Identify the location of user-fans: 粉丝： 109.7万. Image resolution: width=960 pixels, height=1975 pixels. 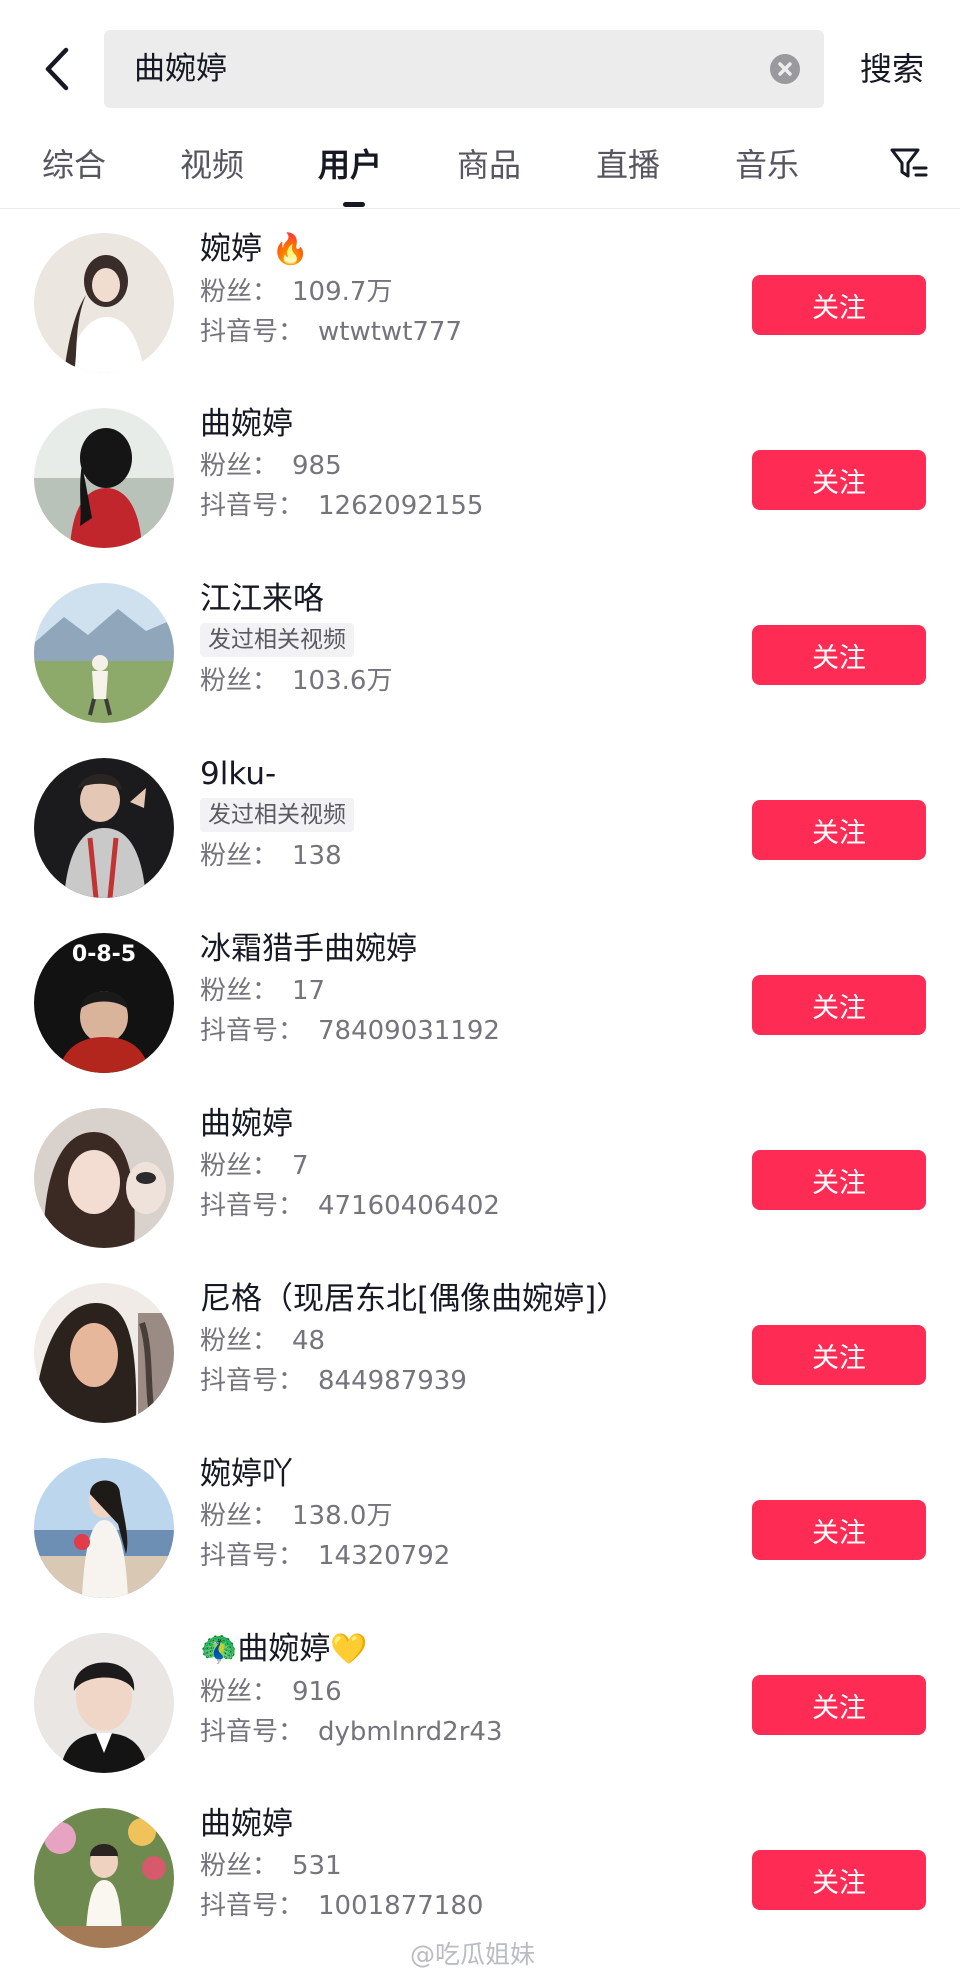
(296, 292).